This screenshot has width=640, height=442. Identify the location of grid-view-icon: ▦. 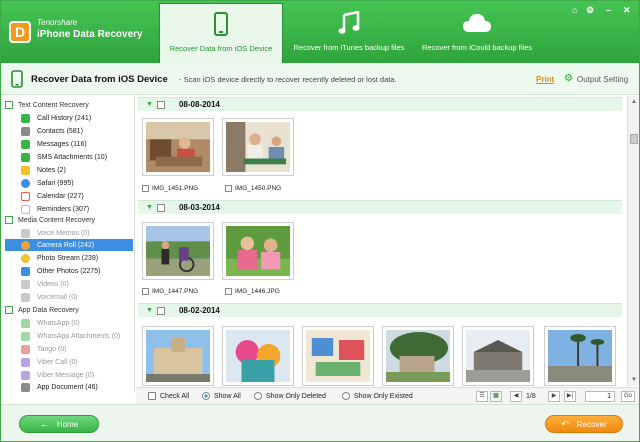
(496, 396).